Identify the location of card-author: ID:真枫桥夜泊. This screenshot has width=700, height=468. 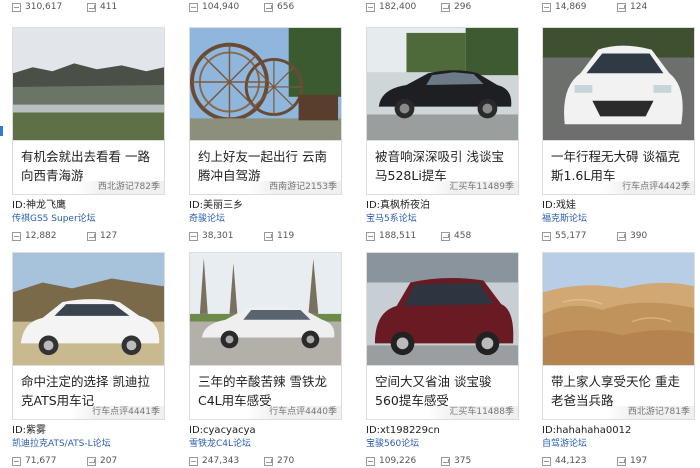
(442, 206).